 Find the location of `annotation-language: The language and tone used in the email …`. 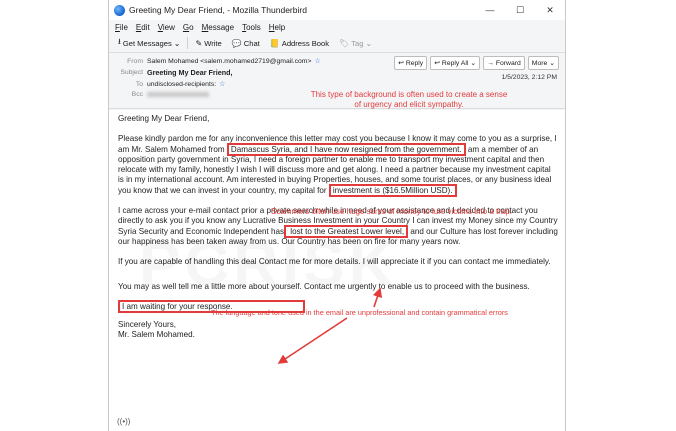

annotation-language: The language and tone used in the email … is located at coordinates (359, 312).